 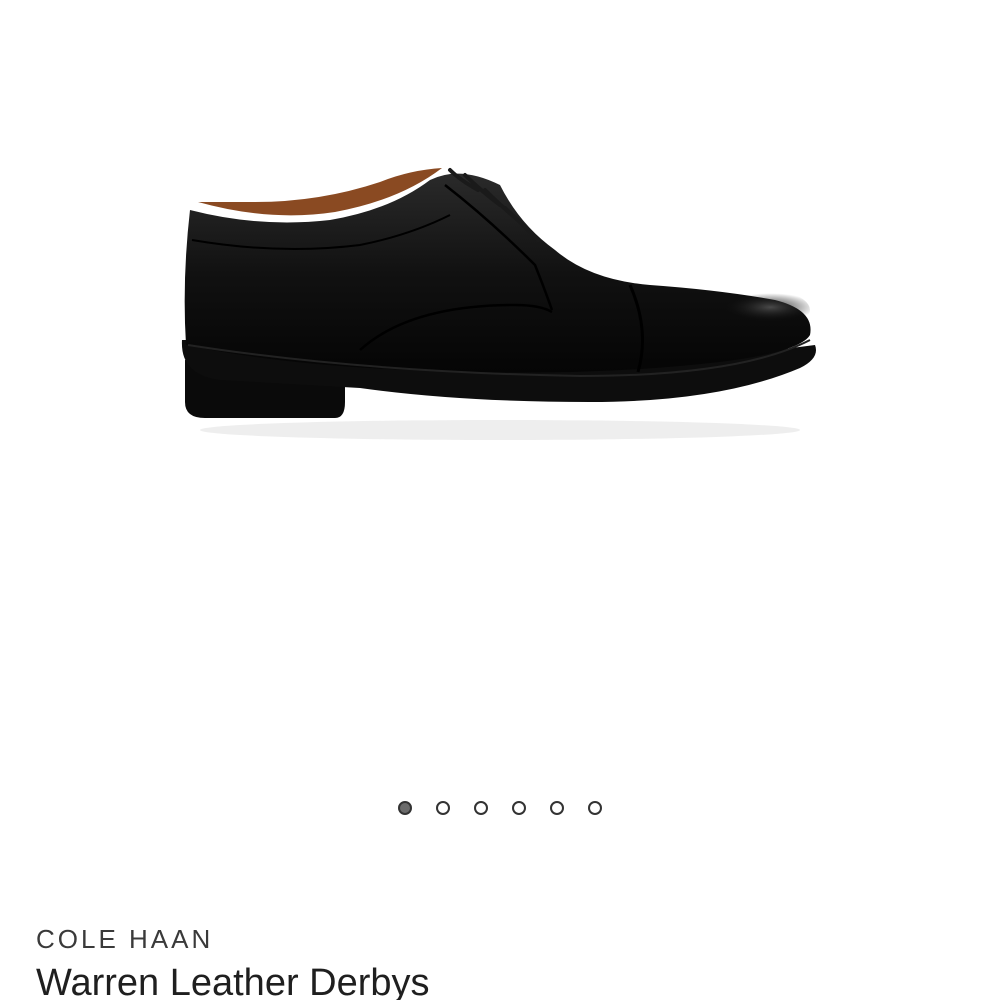 I want to click on brand-name: COLE HAAN, so click(x=124, y=939).